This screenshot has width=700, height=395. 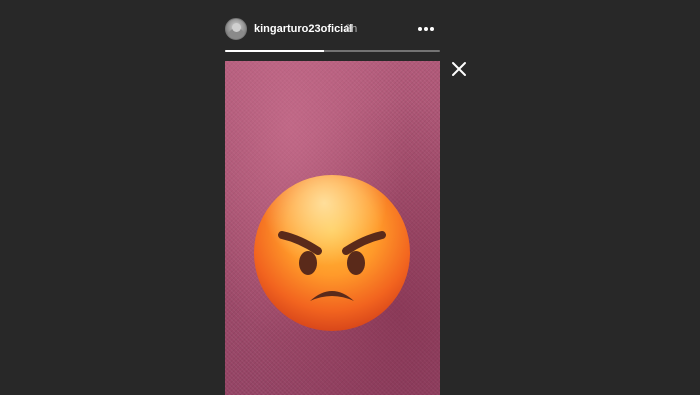 What do you see at coordinates (303, 29) in the screenshot?
I see `username-link: kingarturo23oficial` at bounding box center [303, 29].